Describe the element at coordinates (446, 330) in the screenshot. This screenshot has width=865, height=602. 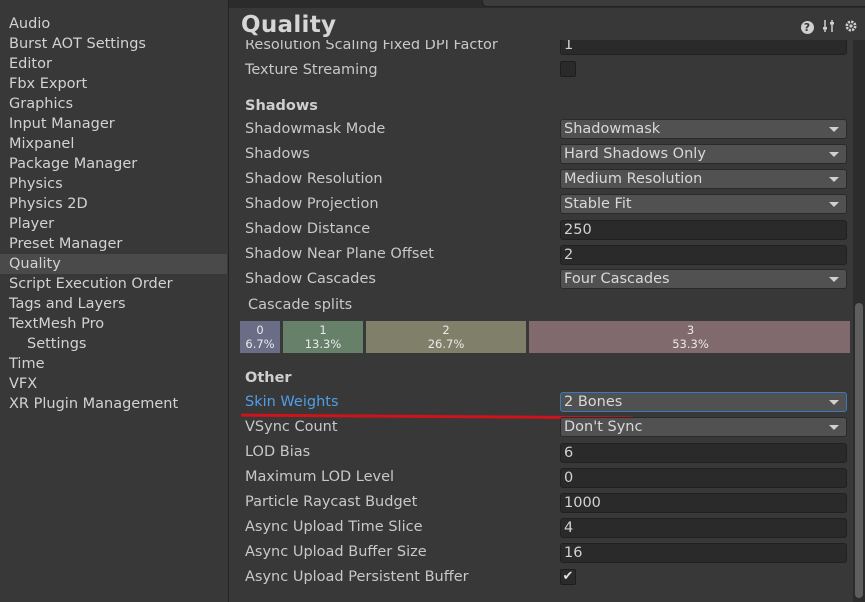
I see `cascade-segment-2-index: 2` at that location.